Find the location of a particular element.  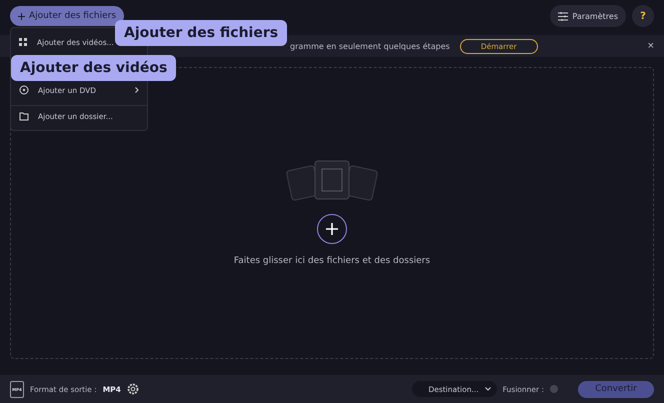

film-grid-icon is located at coordinates (23, 42).